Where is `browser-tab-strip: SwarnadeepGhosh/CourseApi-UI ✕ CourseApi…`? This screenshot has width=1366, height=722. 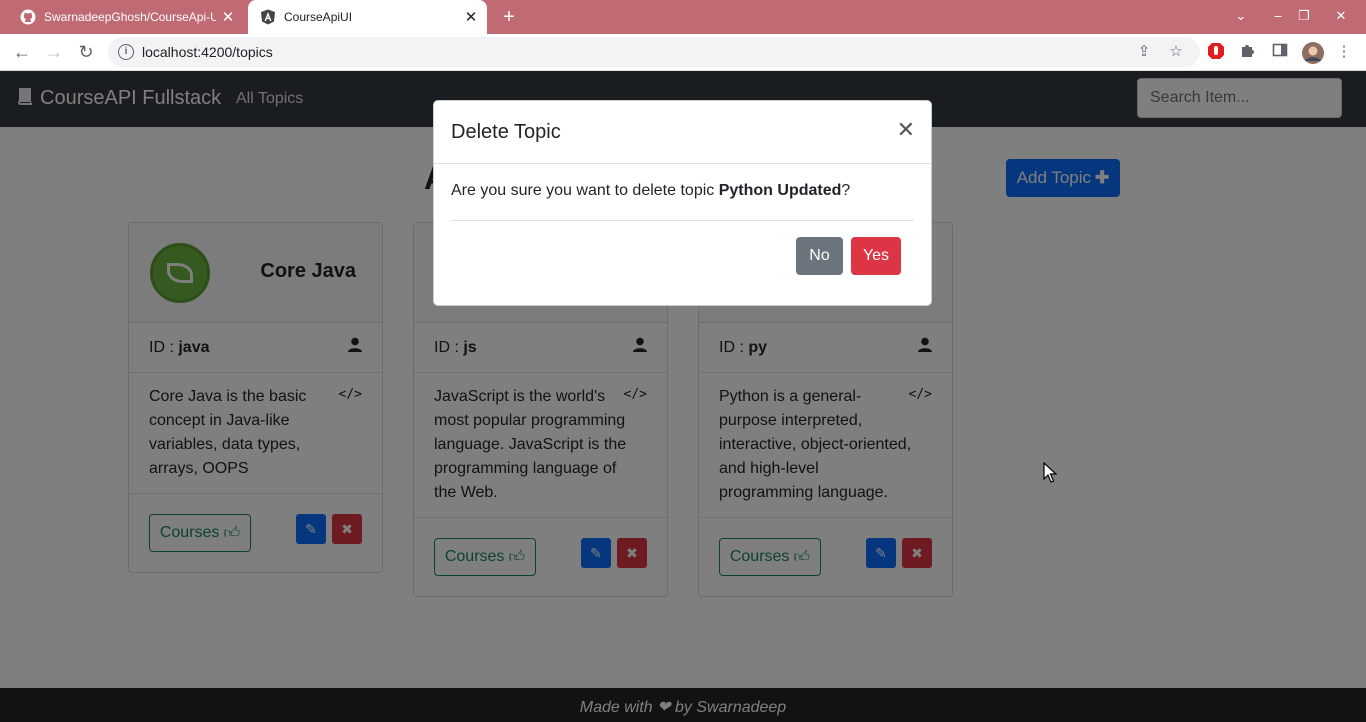
browser-tab-strip: SwarnadeepGhosh/CourseApi-UI ✕ CourseApi… is located at coordinates (683, 17).